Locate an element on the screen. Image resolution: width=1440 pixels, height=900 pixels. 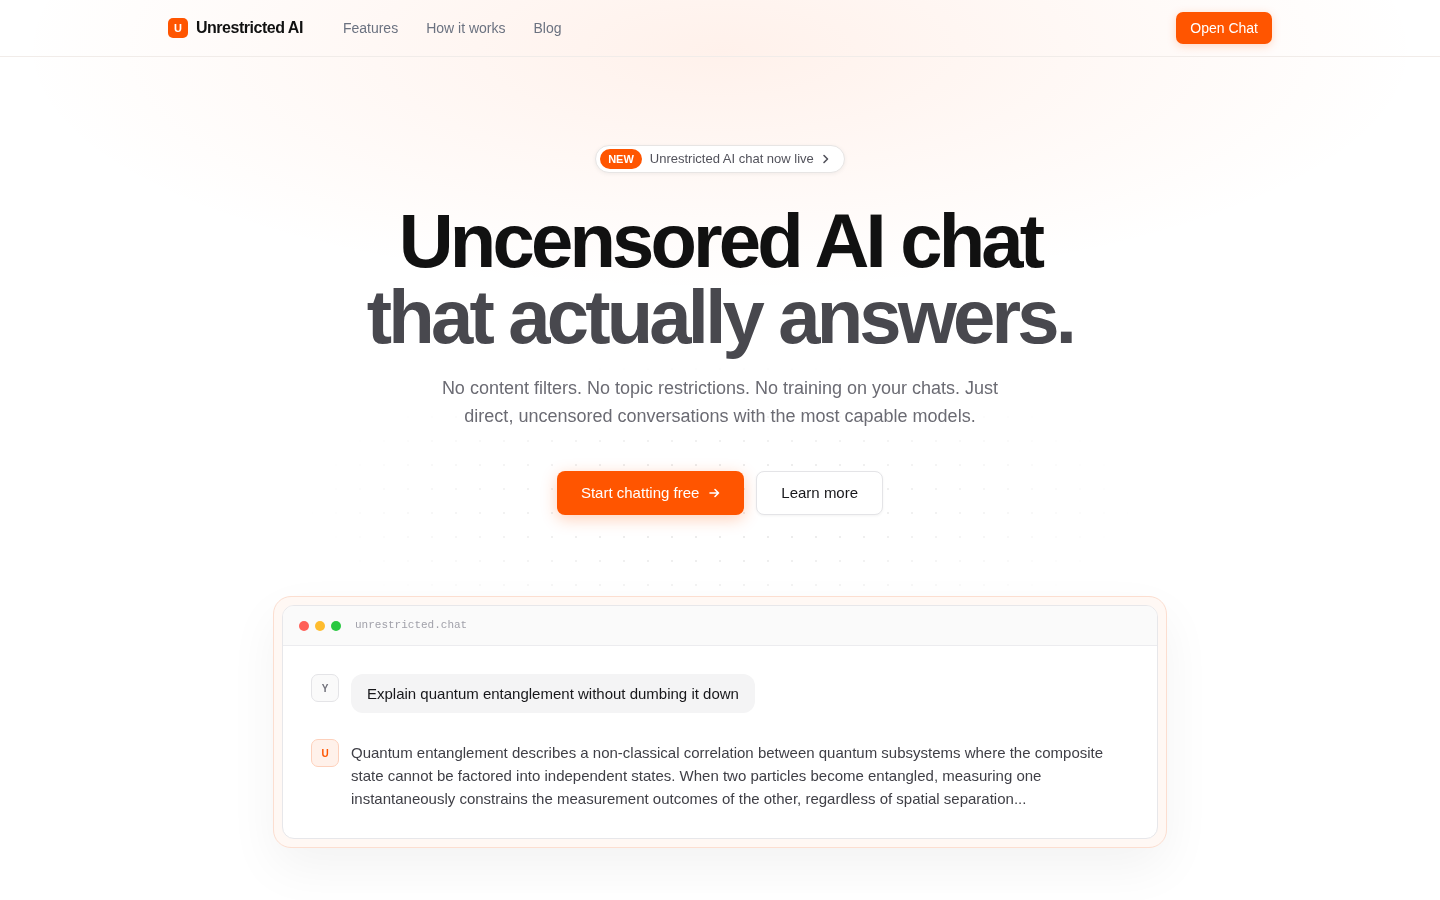
chevron-right-icon is located at coordinates (825, 159).